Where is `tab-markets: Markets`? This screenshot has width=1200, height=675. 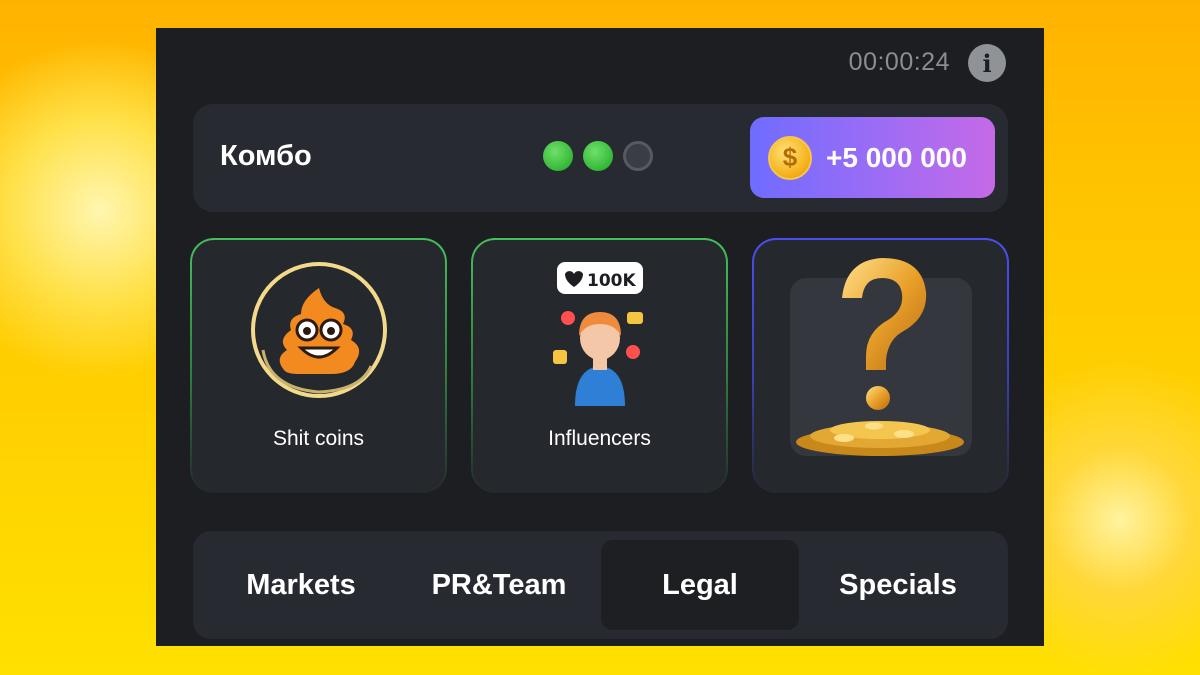
tab-markets: Markets is located at coordinates (301, 585).